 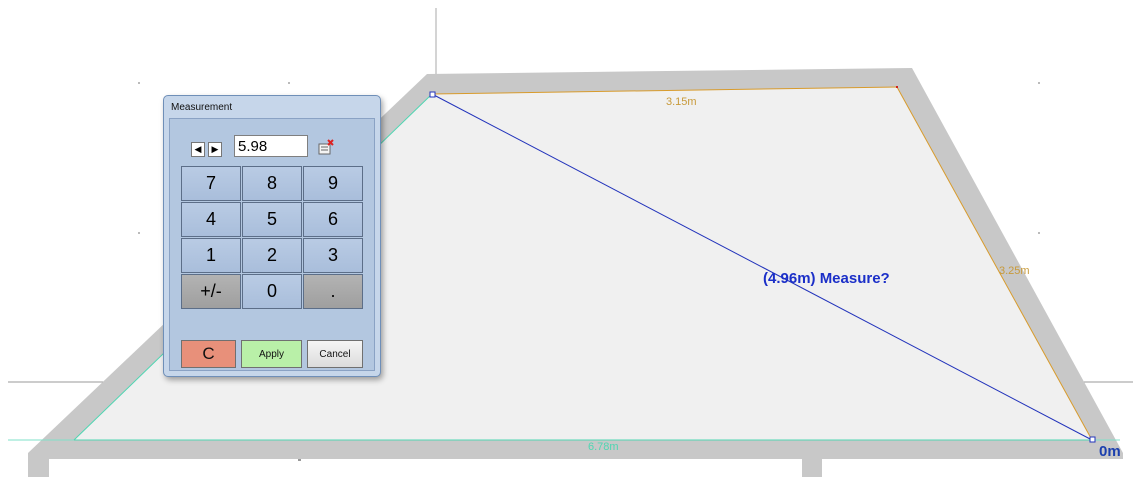 What do you see at coordinates (272, 291) in the screenshot?
I see `key-0: 0` at bounding box center [272, 291].